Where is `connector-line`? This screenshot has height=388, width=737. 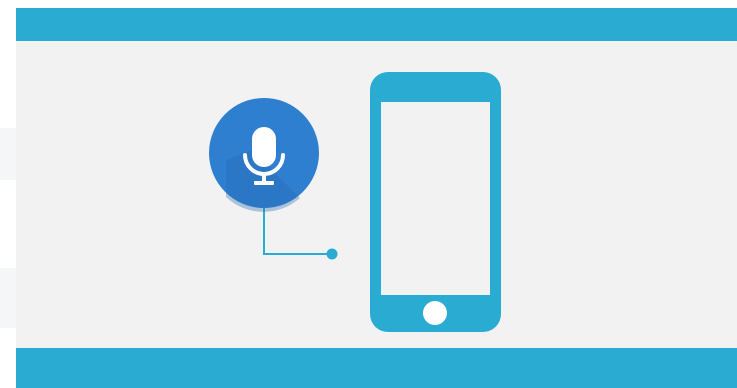
connector-line is located at coordinates (300, 231).